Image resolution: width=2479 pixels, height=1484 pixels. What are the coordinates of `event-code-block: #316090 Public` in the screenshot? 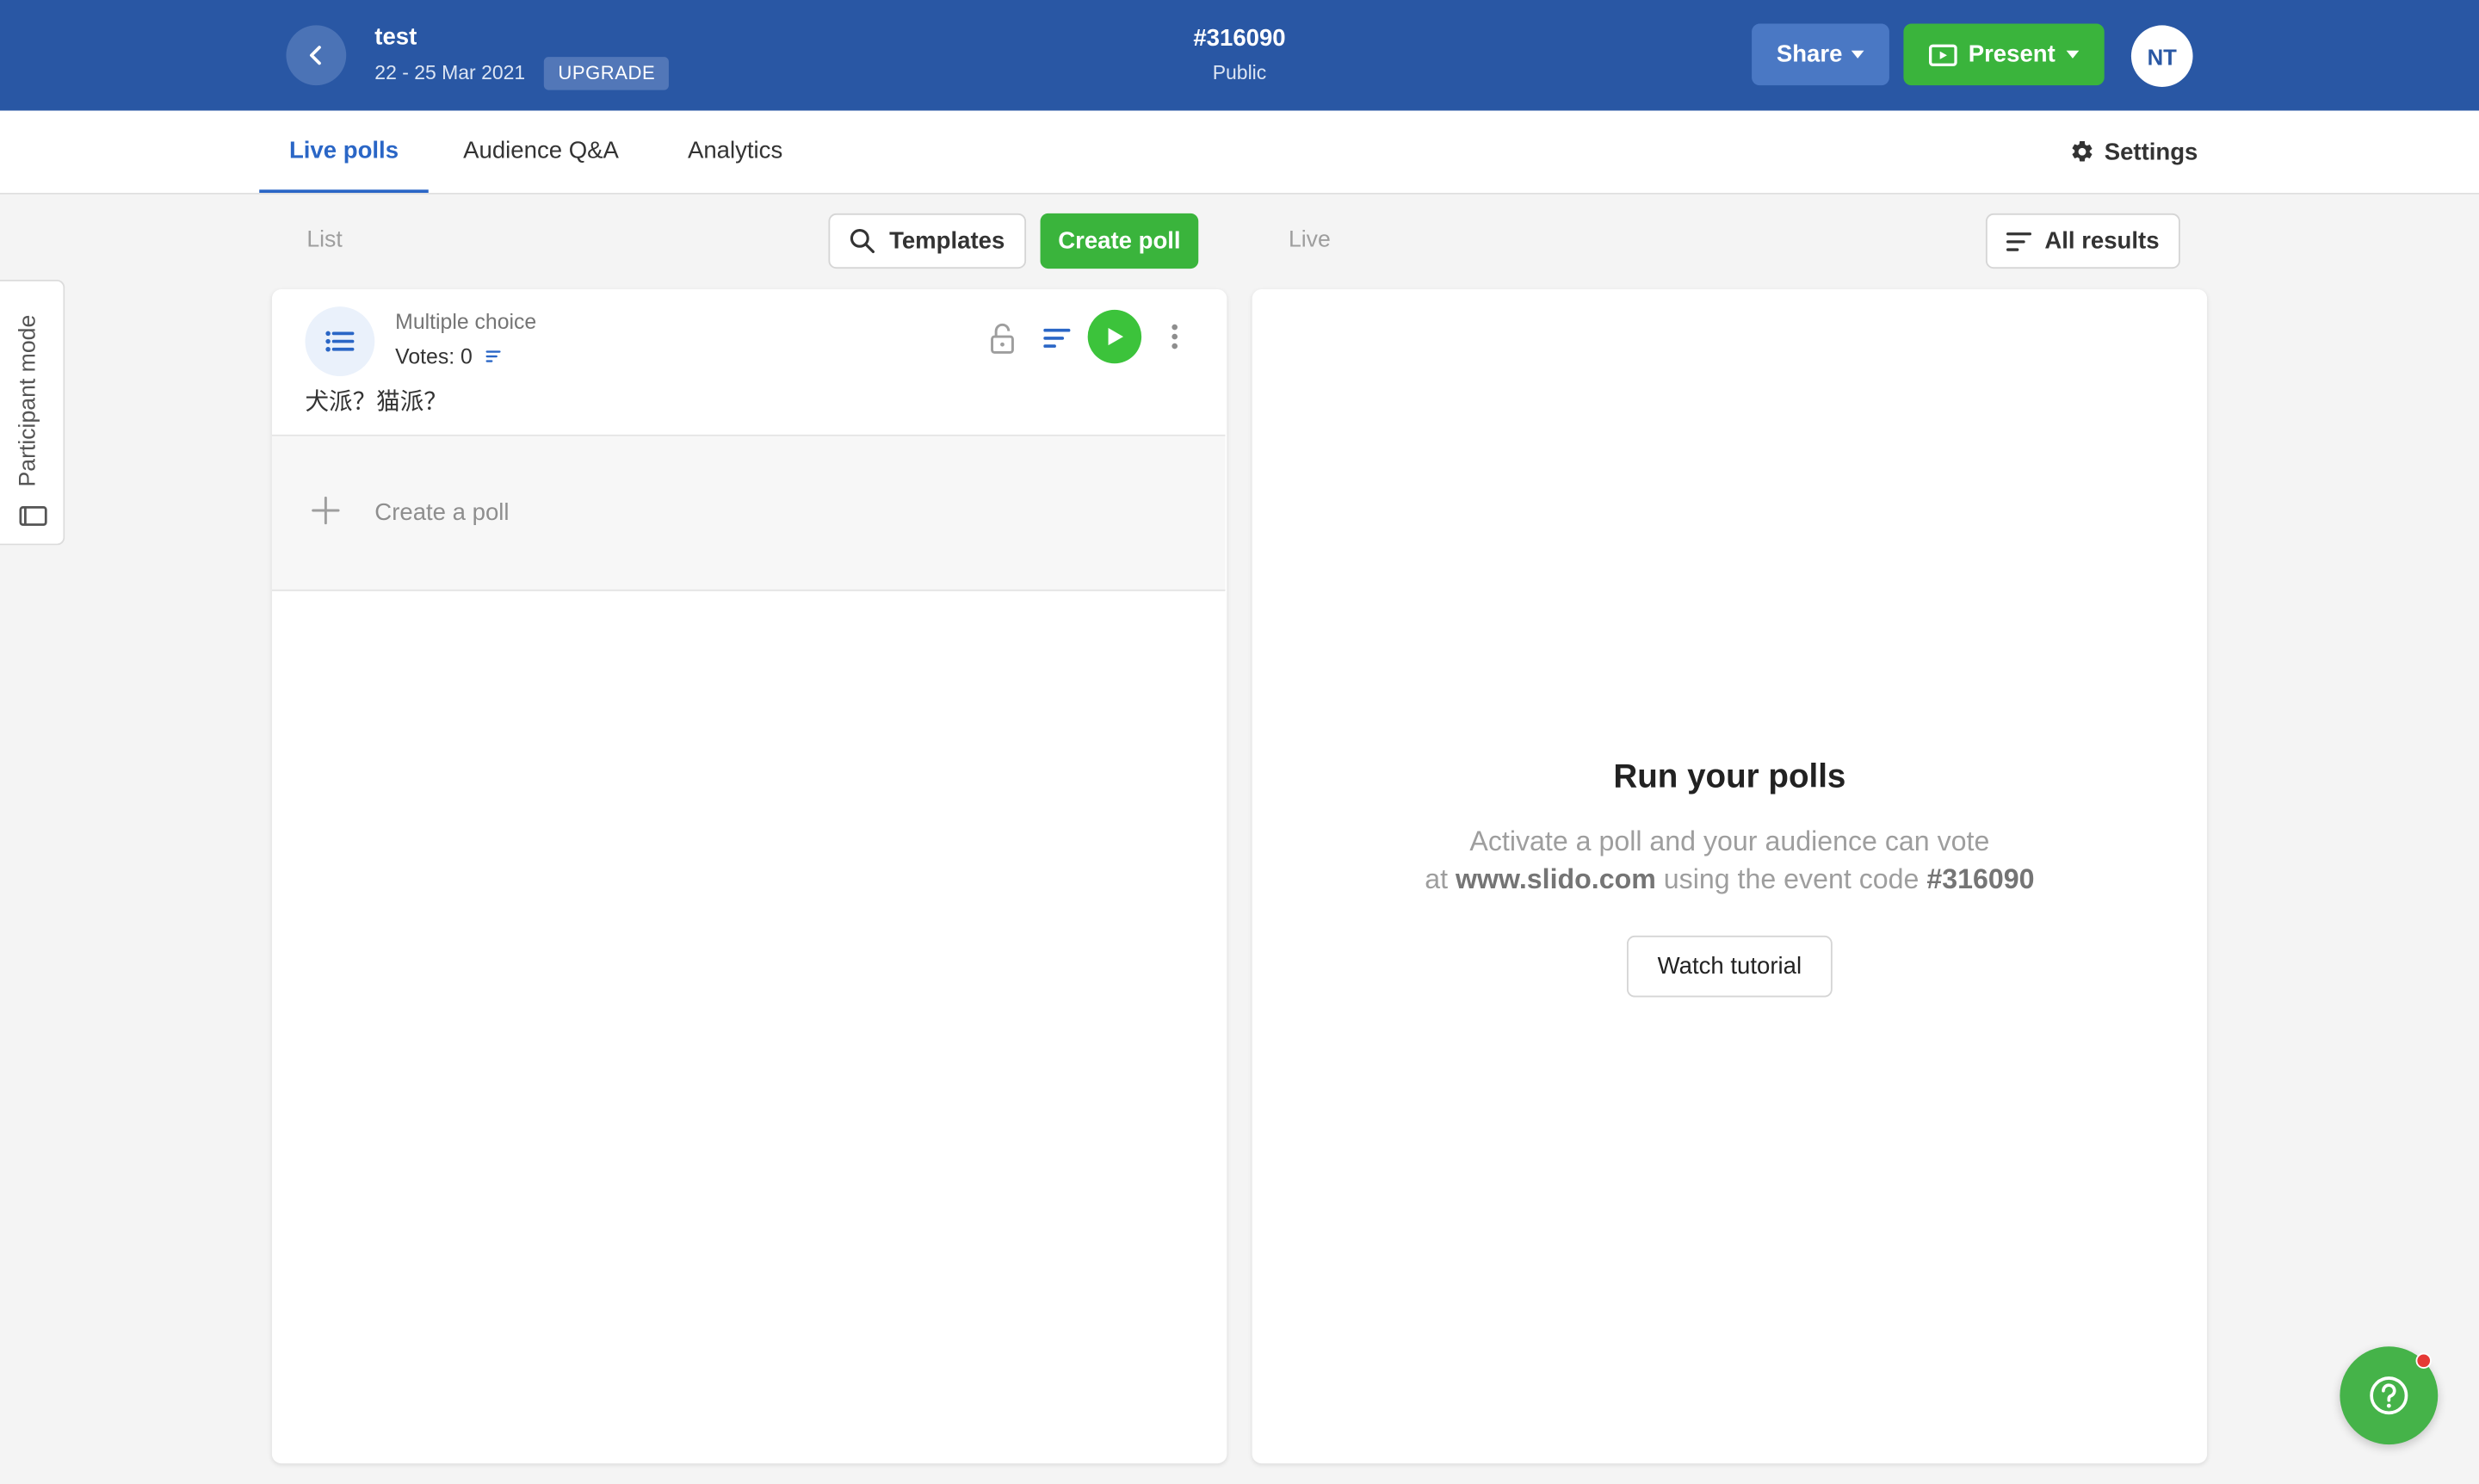 It's located at (1239, 54).